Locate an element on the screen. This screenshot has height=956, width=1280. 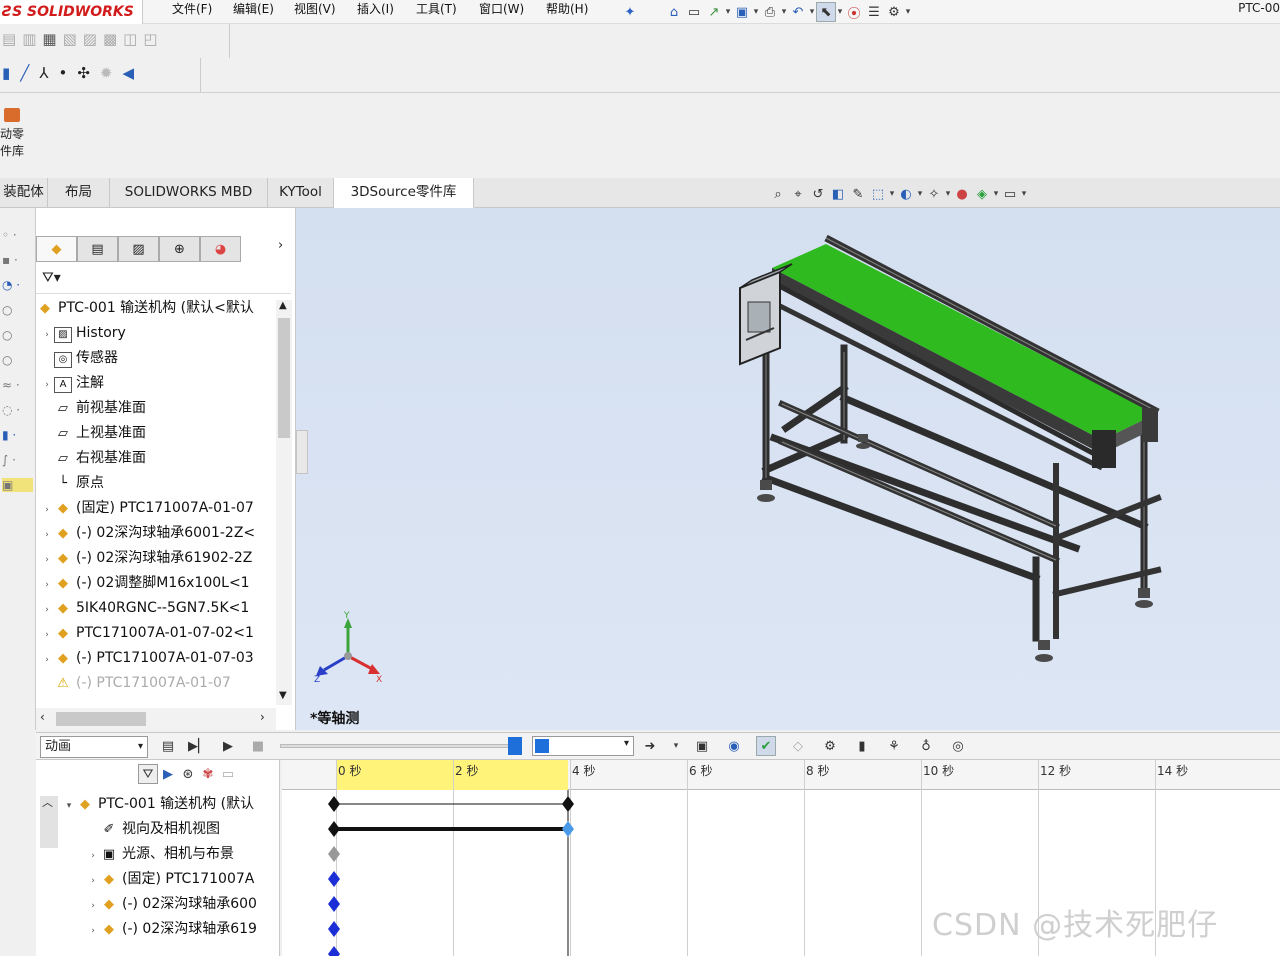
display-manager-tab: ◕ is located at coordinates (220, 249).